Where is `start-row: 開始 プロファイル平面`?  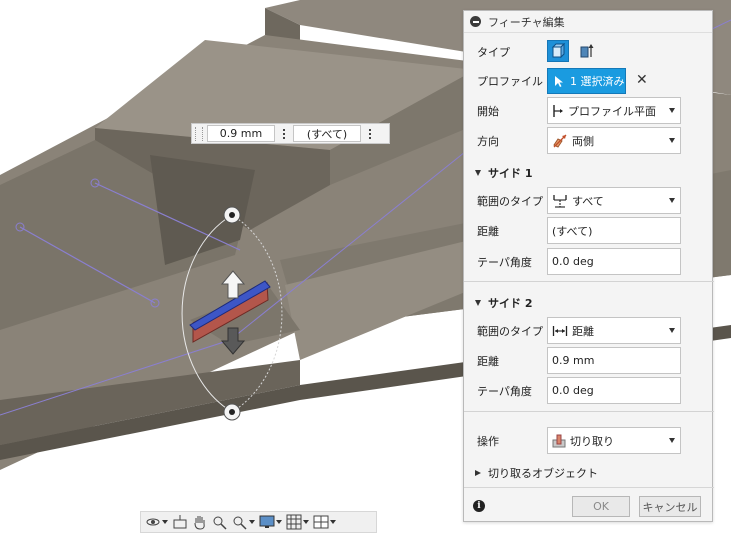
start-row: 開始 プロファイル平面 is located at coordinates (589, 111).